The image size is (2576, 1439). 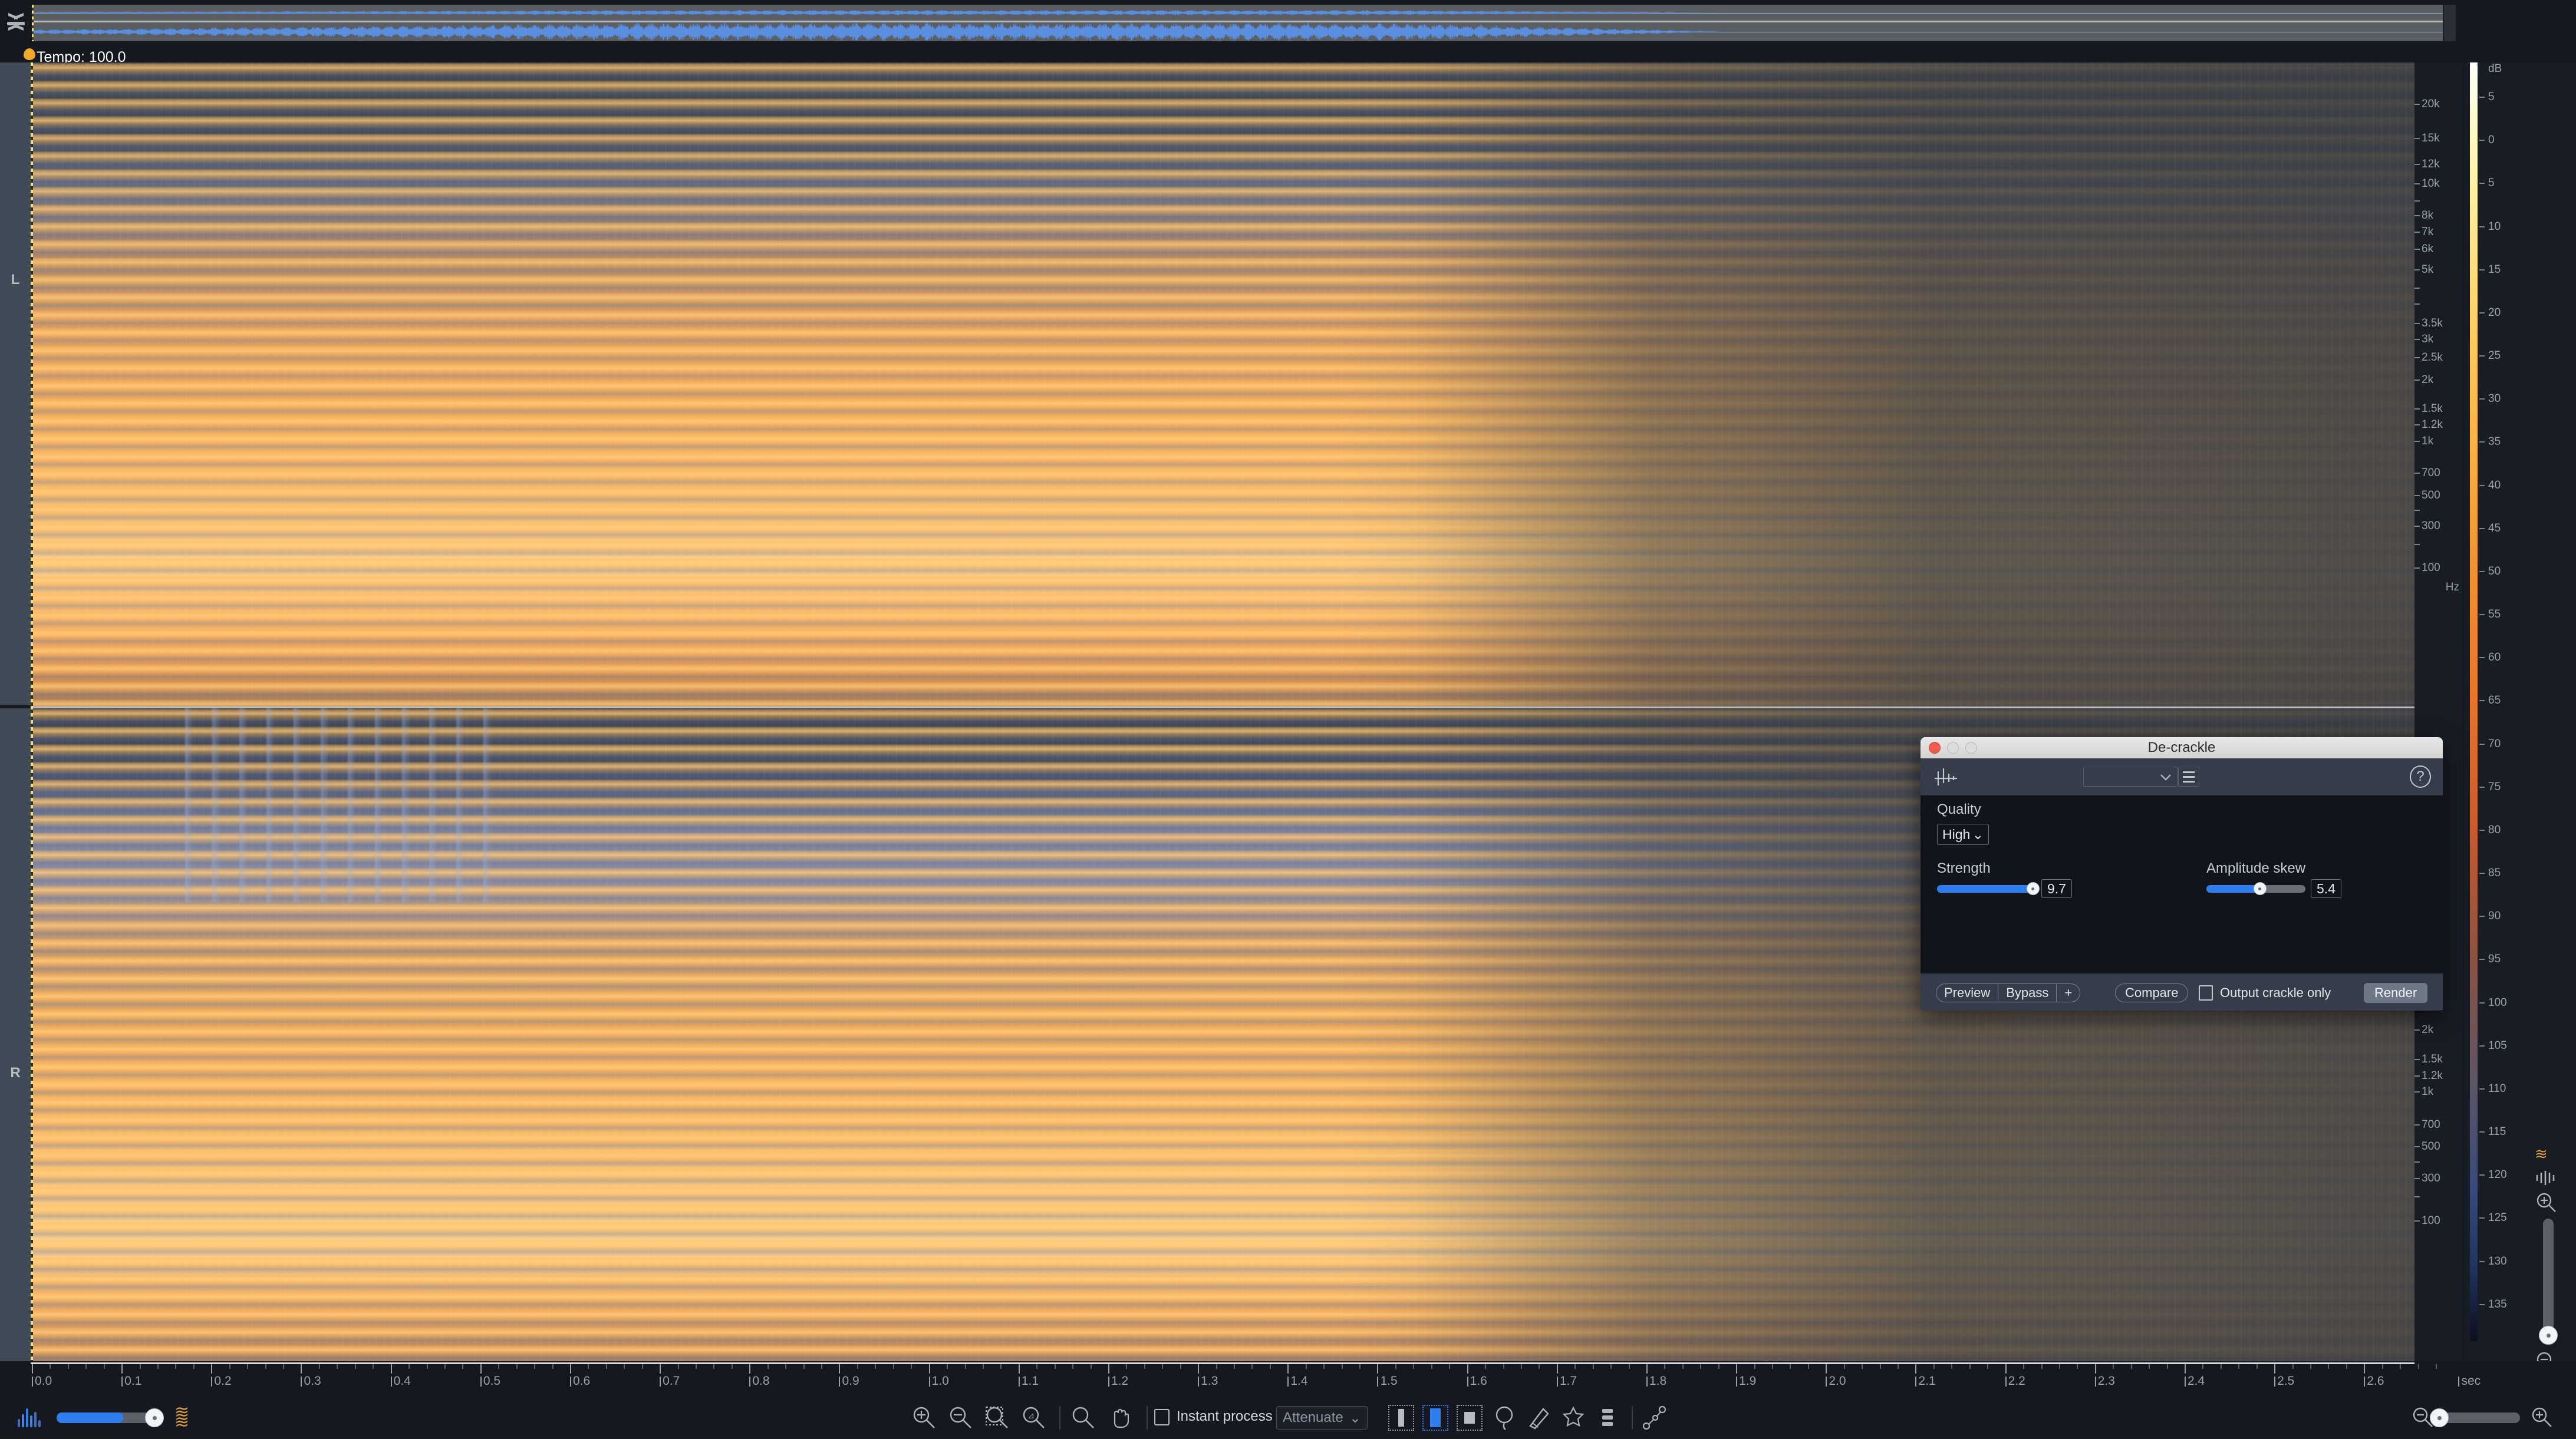 What do you see at coordinates (759, 1381) in the screenshot?
I see `time-label: 0.8` at bounding box center [759, 1381].